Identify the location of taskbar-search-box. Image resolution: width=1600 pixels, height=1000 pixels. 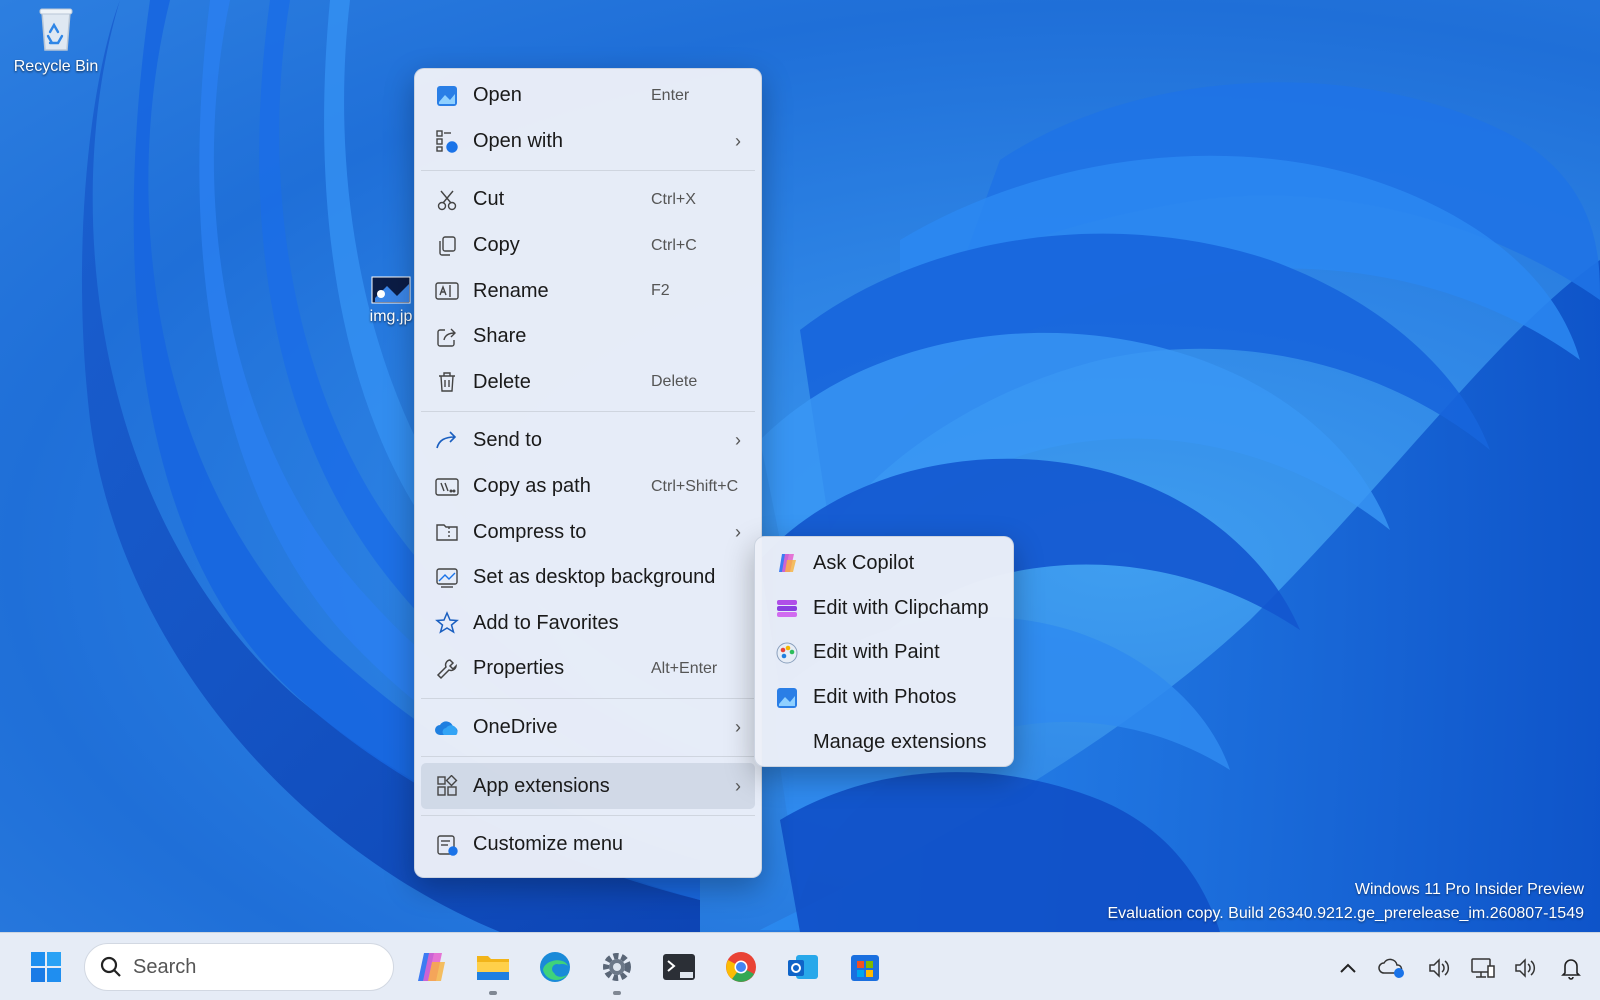
(239, 967).